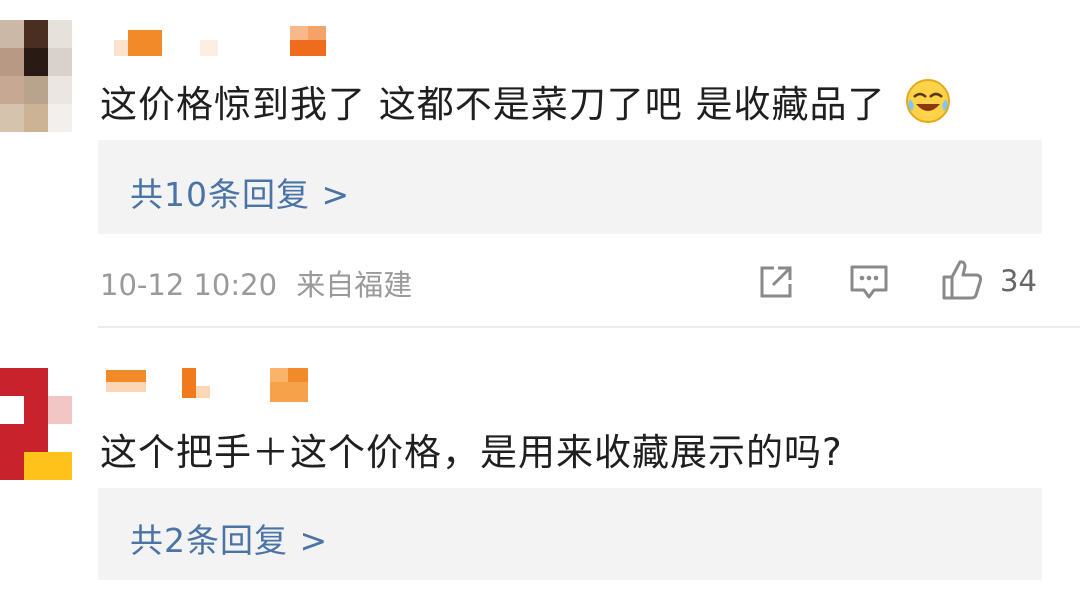 The width and height of the screenshot is (1080, 598). I want to click on replies-box: 共10条回复 >, so click(570, 187).